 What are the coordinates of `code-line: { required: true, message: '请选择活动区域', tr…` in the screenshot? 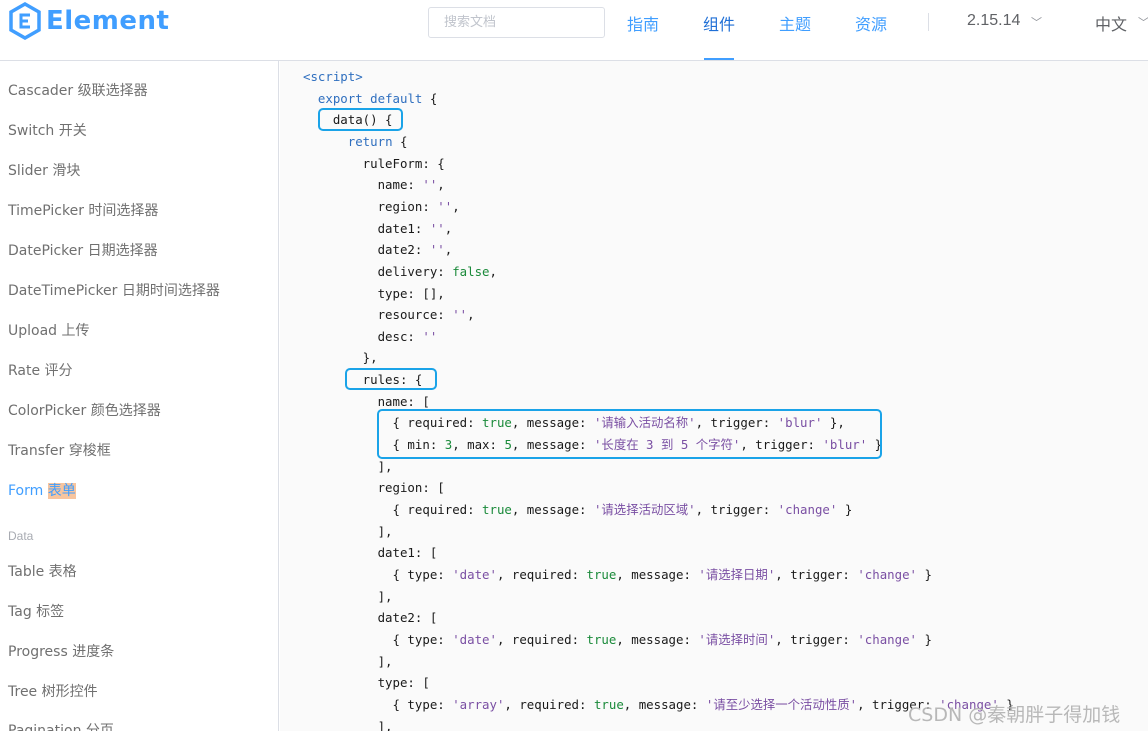 It's located at (578, 509).